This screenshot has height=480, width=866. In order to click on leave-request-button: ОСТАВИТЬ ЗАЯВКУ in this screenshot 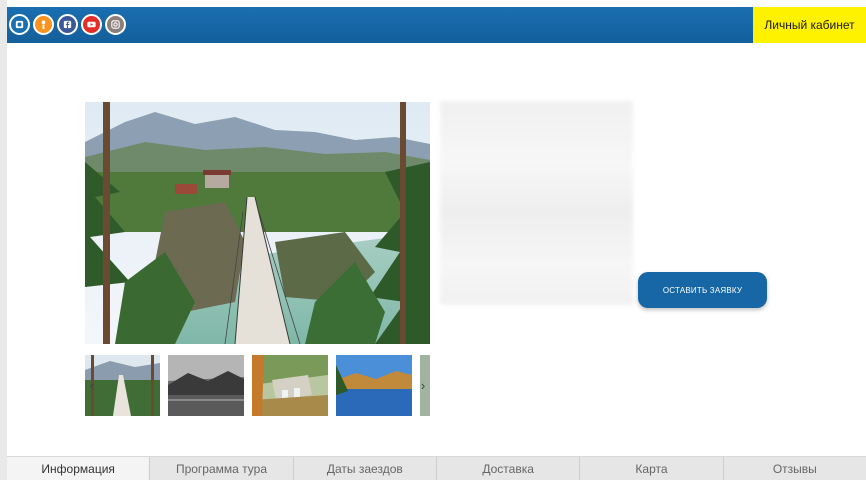, I will do `click(702, 290)`.